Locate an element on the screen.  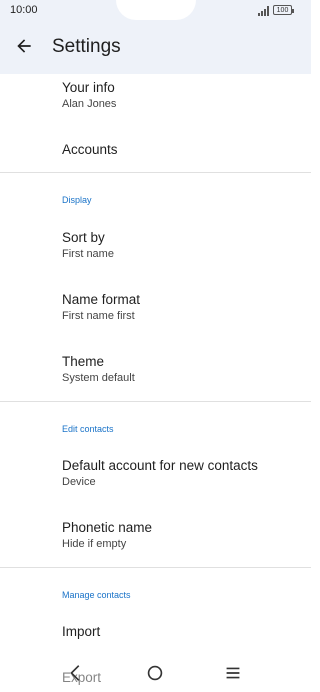
setting-phonetic-name: Phonetic name Hide if empty is located at coordinates (107, 535).